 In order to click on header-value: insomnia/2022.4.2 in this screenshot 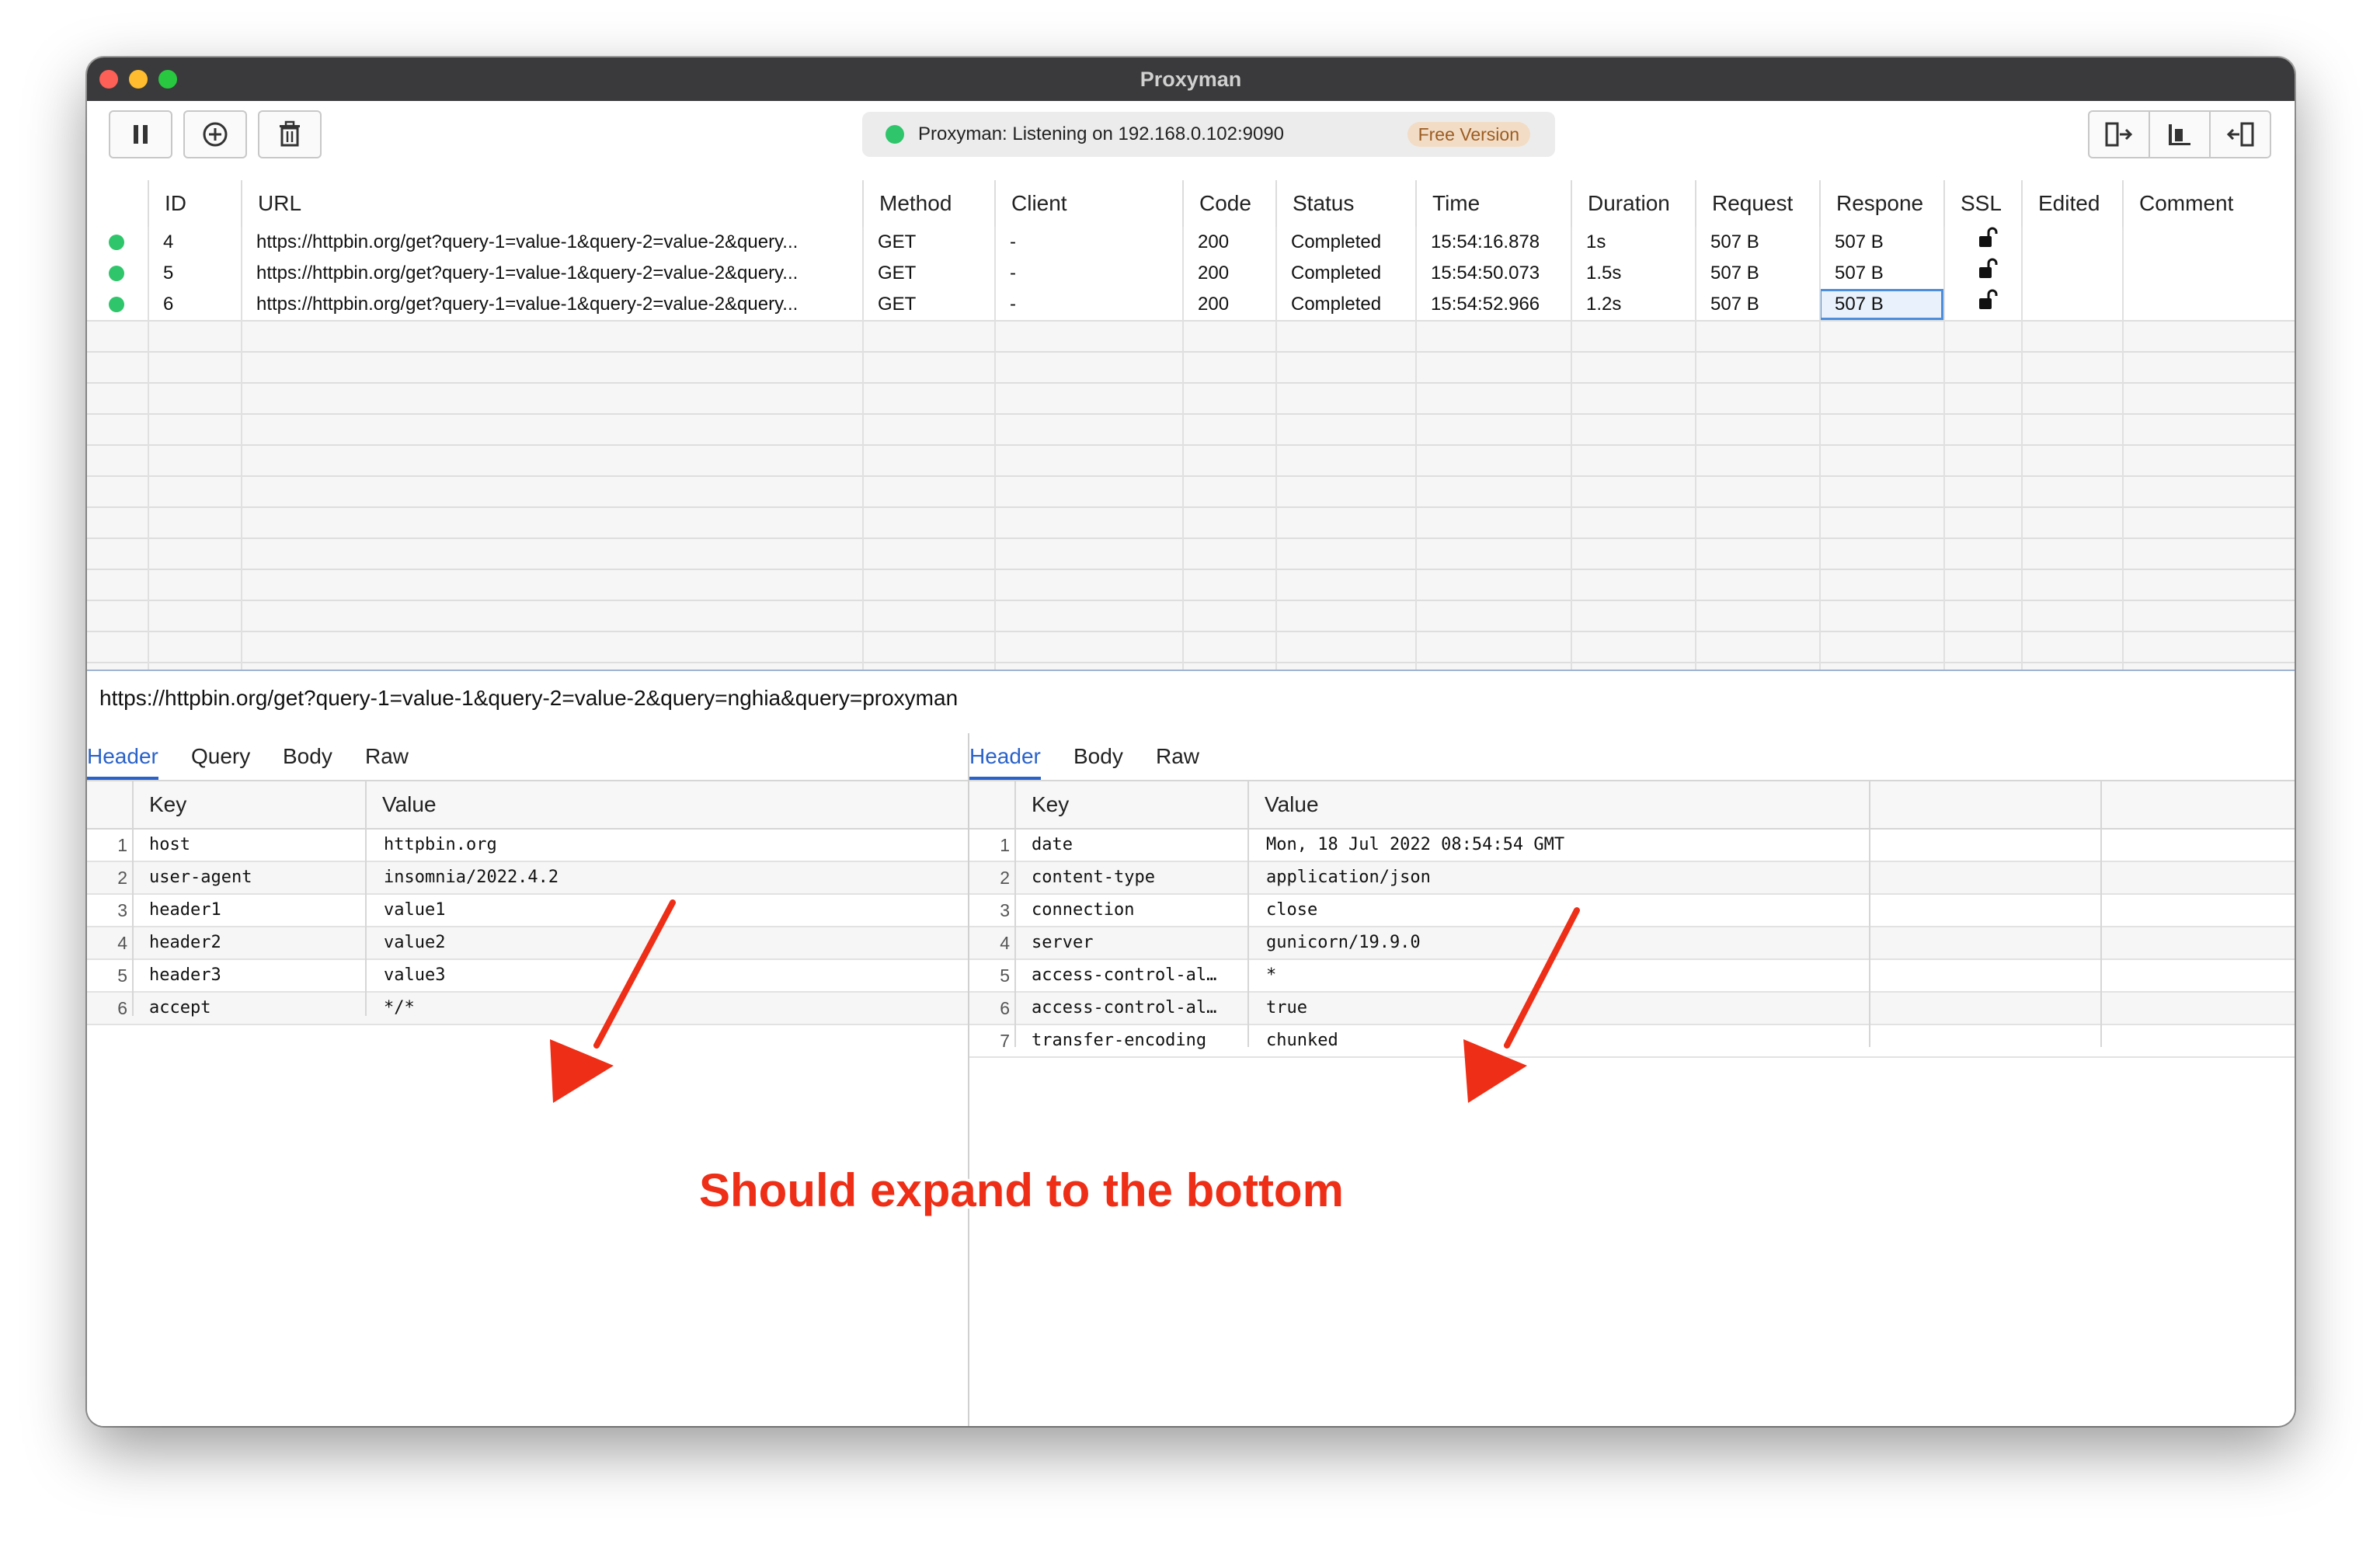, I will do `click(472, 877)`.